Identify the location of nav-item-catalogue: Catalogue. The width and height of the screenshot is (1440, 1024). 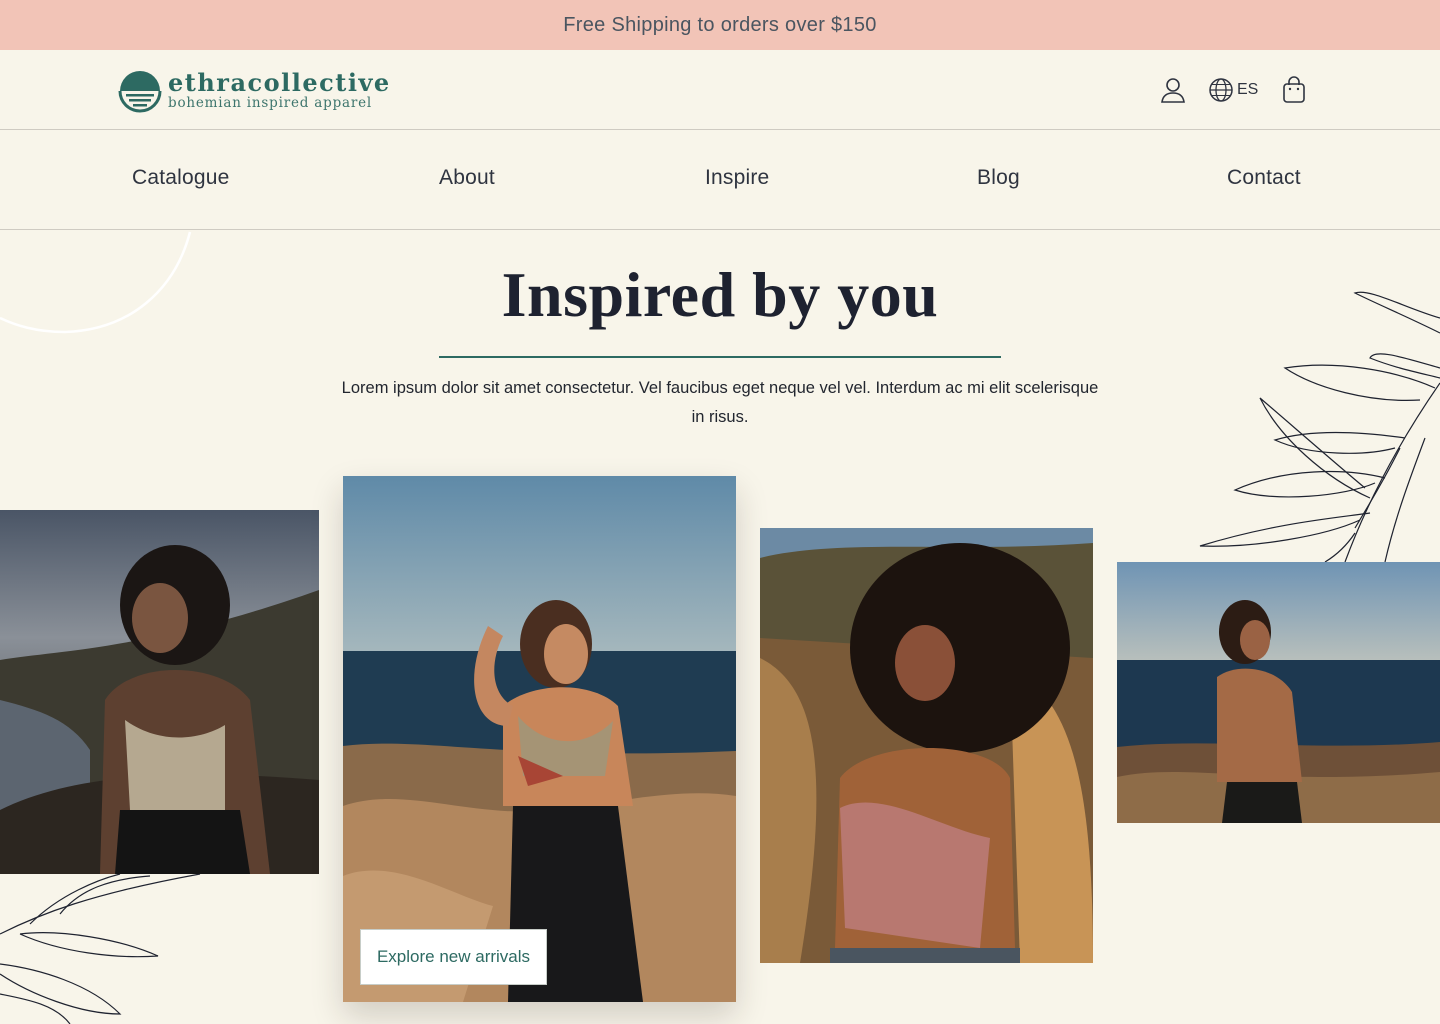
(181, 178).